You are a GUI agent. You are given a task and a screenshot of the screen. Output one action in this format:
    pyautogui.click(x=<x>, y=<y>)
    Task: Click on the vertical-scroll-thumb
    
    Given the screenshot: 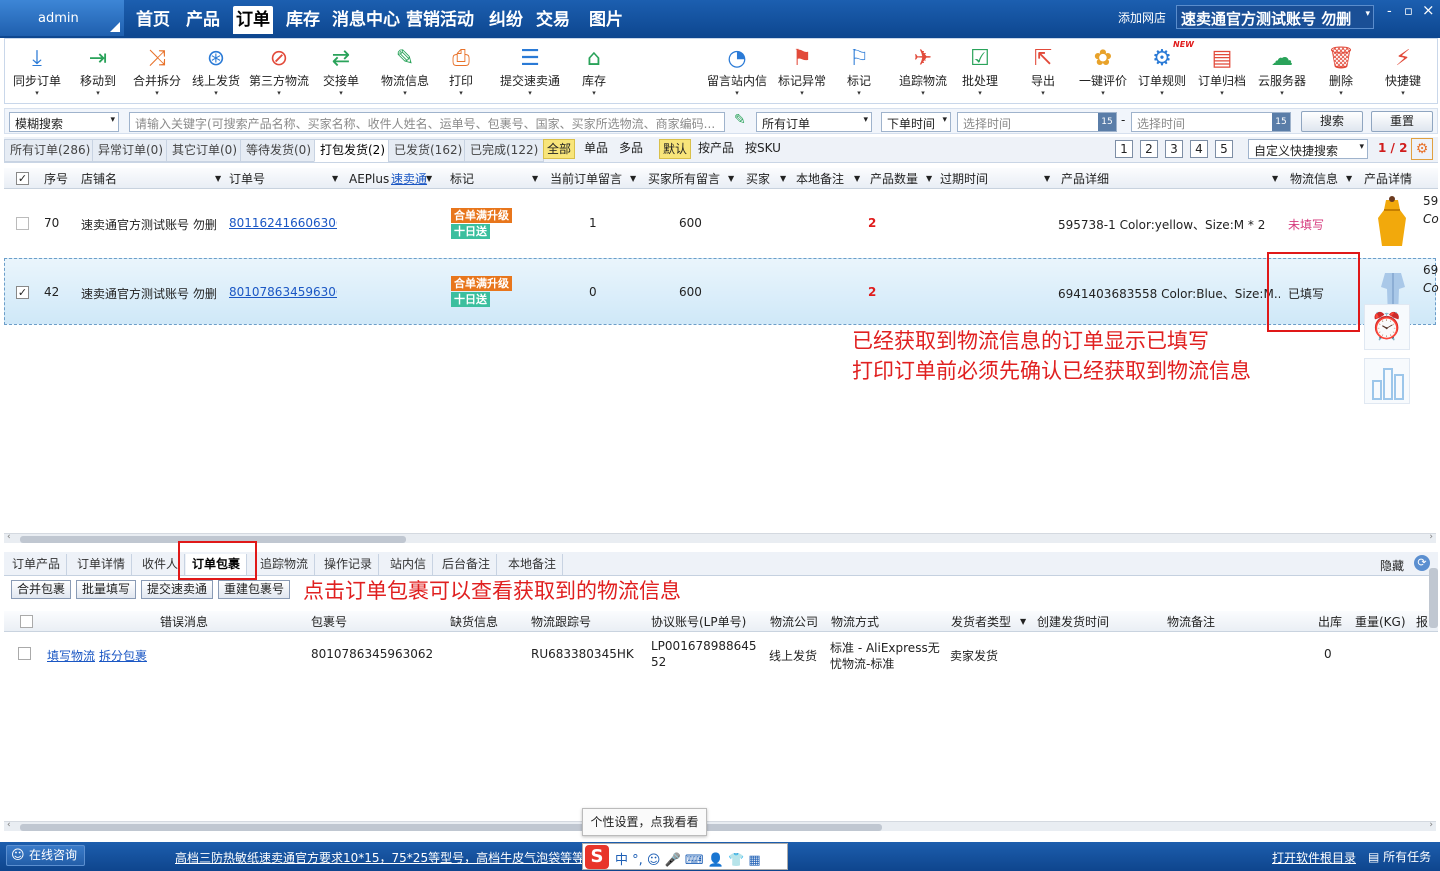 What is the action you would take?
    pyautogui.click(x=1433, y=598)
    